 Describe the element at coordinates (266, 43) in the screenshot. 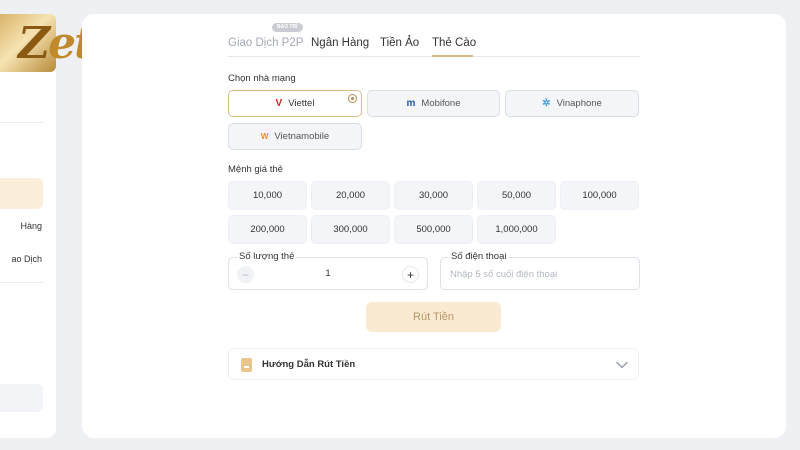

I see `tab-p2p-label: Giao Dịch P2P` at that location.